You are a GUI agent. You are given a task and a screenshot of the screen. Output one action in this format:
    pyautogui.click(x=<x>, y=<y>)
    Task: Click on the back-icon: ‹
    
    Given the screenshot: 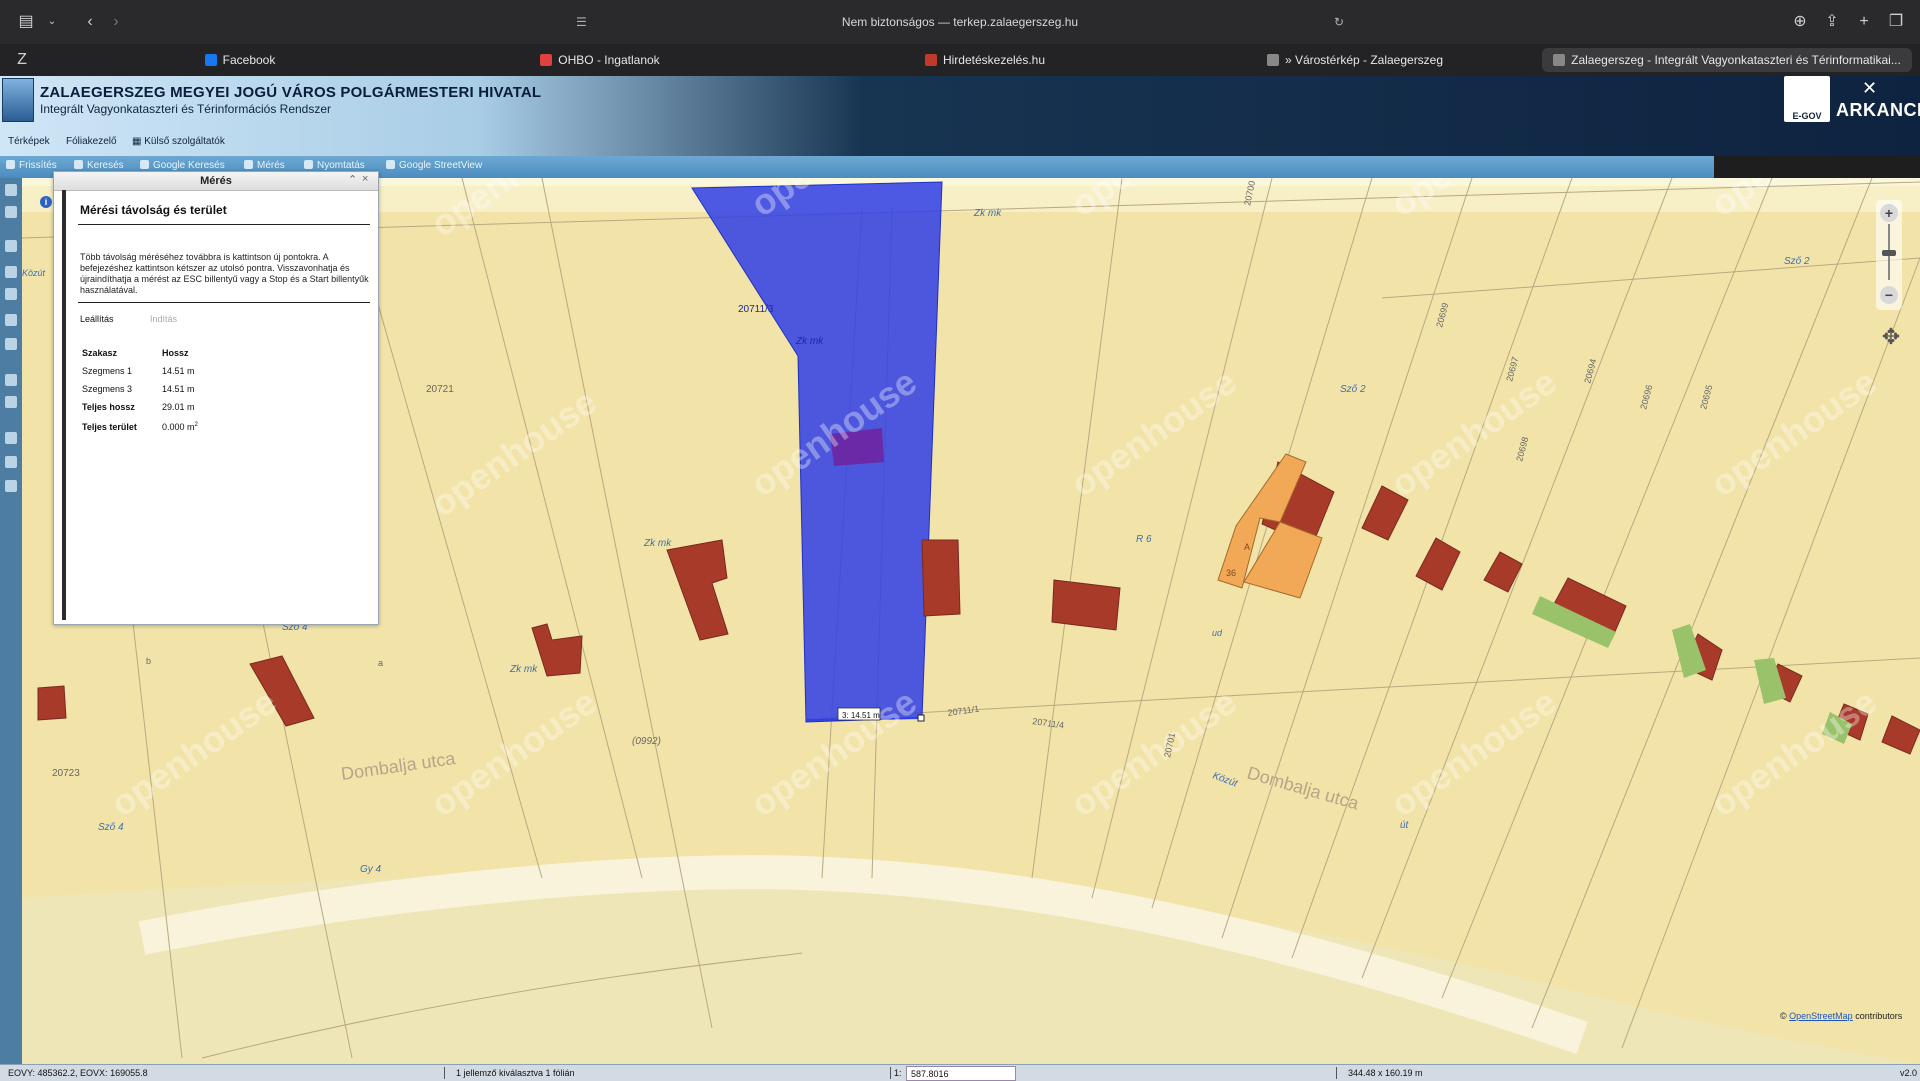 What is the action you would take?
    pyautogui.click(x=90, y=22)
    